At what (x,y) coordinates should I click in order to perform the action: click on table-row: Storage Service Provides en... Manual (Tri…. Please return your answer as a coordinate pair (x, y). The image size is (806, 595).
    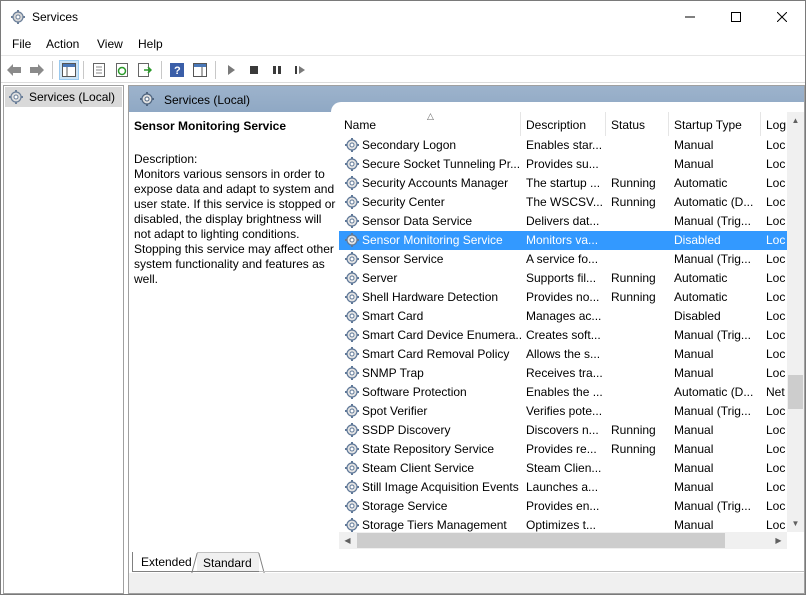
    Looking at the image, I should click on (565, 506).